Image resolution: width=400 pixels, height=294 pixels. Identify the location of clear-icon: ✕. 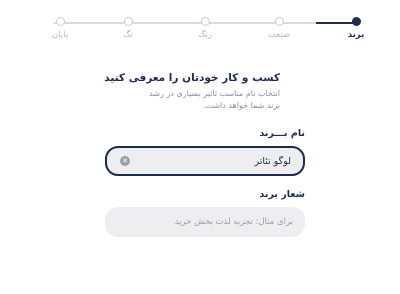
(125, 161).